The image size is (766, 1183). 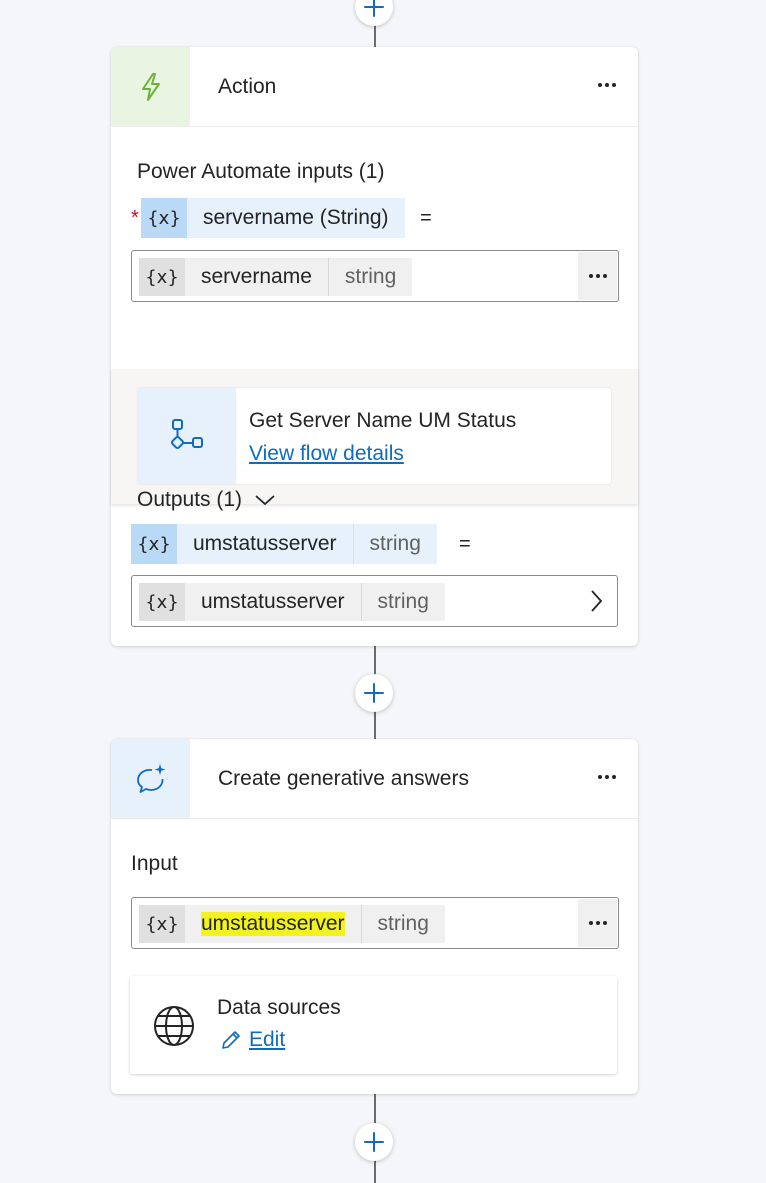 What do you see at coordinates (383, 420) in the screenshot?
I see `flow-name: Get Server Name UM Status` at bounding box center [383, 420].